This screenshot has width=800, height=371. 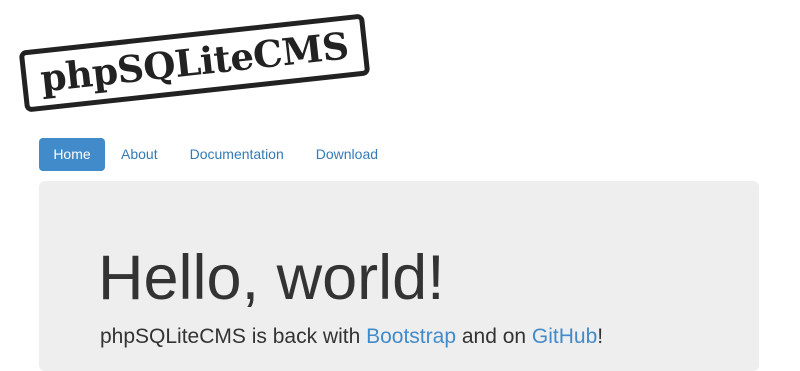 I want to click on nav-item-home-wrapper: Home, so click(x=72, y=154).